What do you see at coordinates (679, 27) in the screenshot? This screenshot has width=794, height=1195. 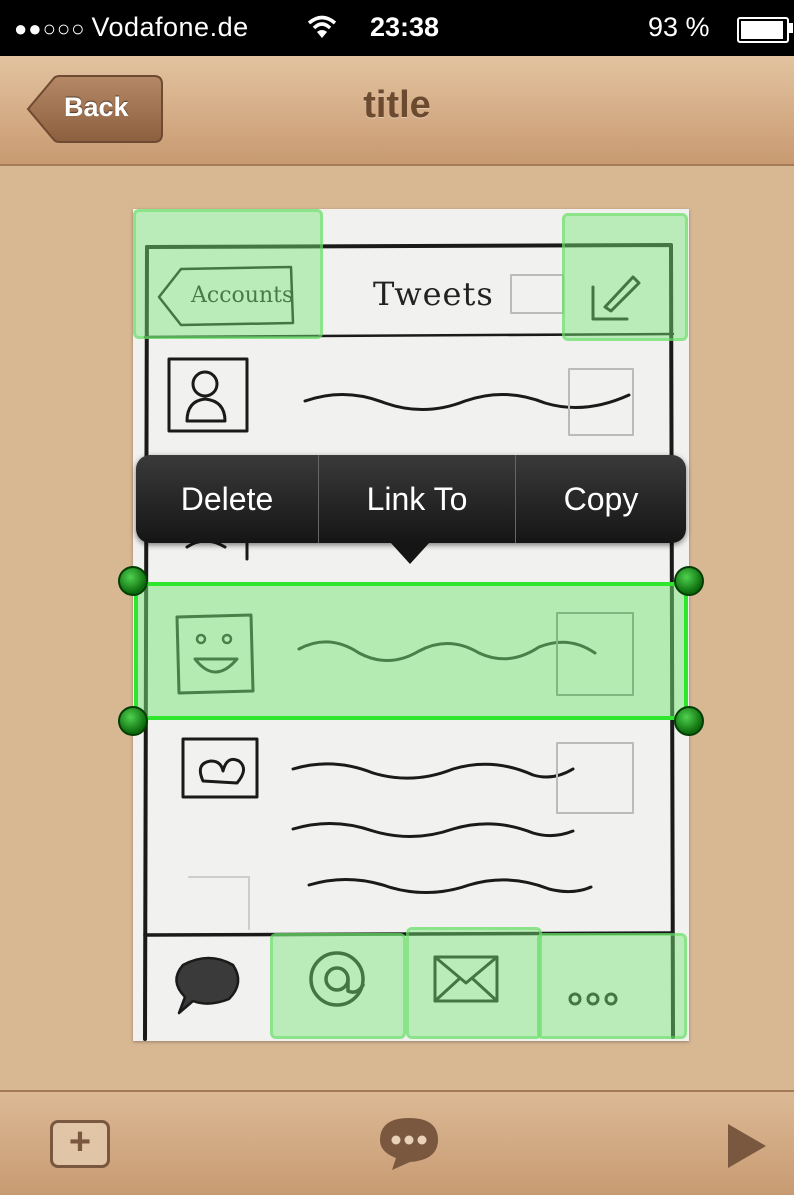 I see `battery-percentage: 93 %` at bounding box center [679, 27].